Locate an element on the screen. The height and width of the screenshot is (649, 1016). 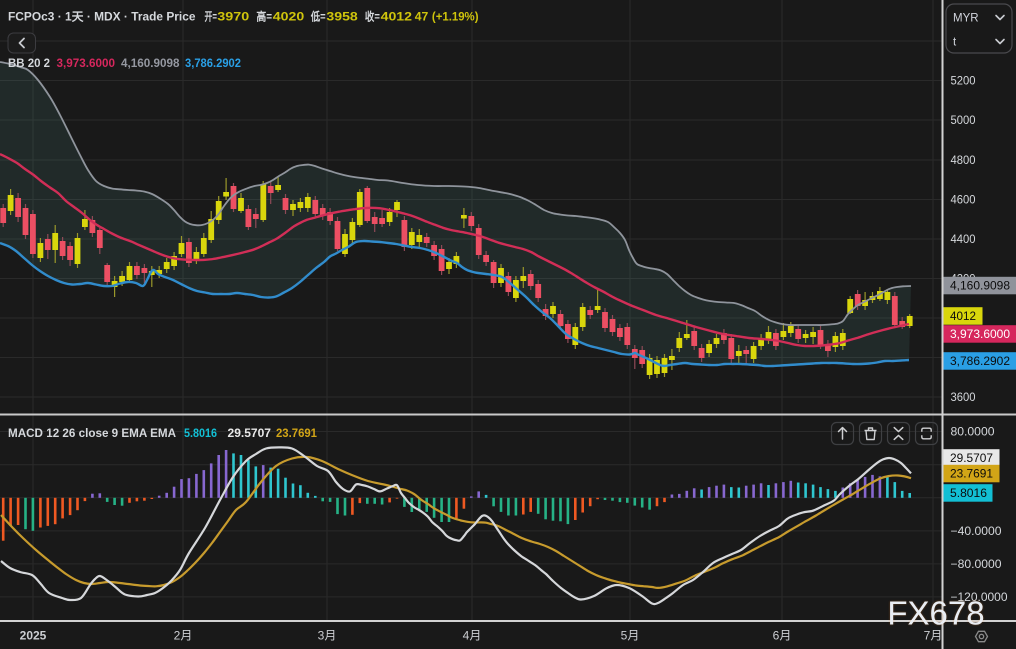
svg-text: BB 20 2 is located at coordinates (29, 64).